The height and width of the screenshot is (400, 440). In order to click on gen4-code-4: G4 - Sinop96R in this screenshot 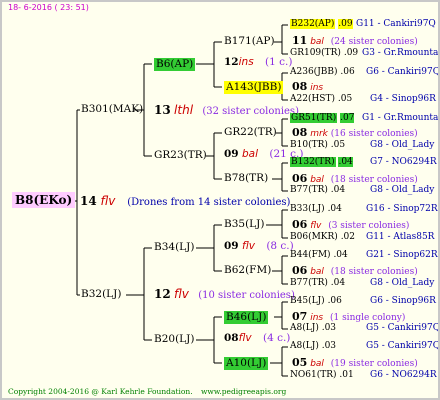, I will do `click(403, 99)`.